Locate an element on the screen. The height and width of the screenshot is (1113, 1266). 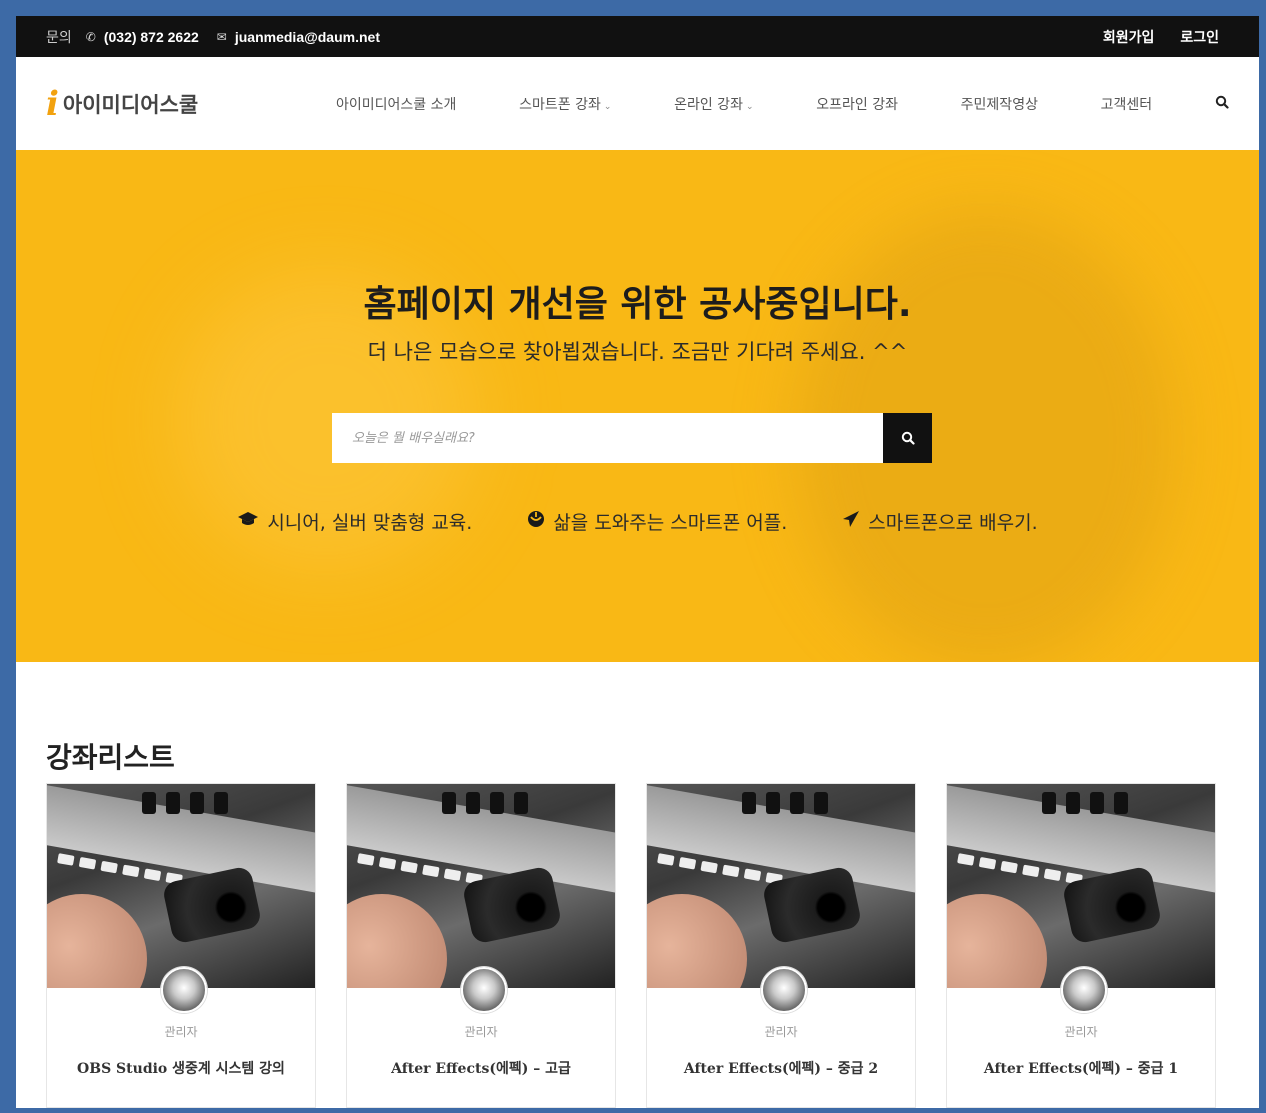
phone-number: (032) 872 2622 is located at coordinates (151, 37).